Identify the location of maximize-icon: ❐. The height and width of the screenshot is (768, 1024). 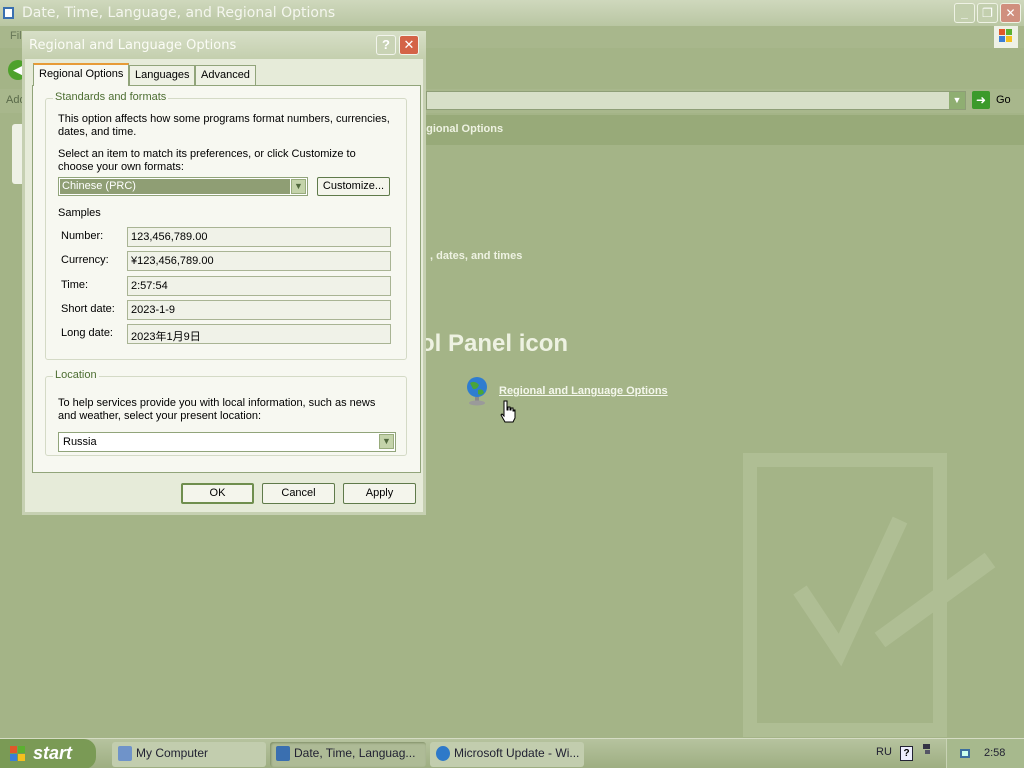
(987, 13).